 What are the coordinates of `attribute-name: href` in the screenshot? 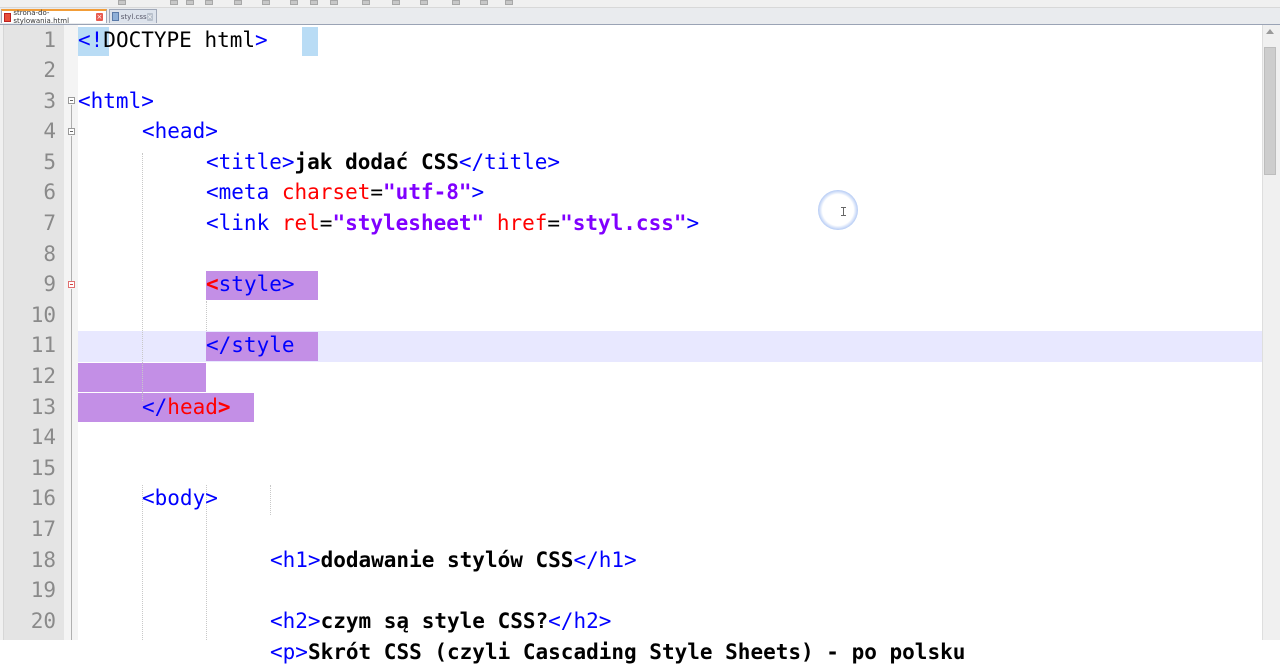 It's located at (522, 223).